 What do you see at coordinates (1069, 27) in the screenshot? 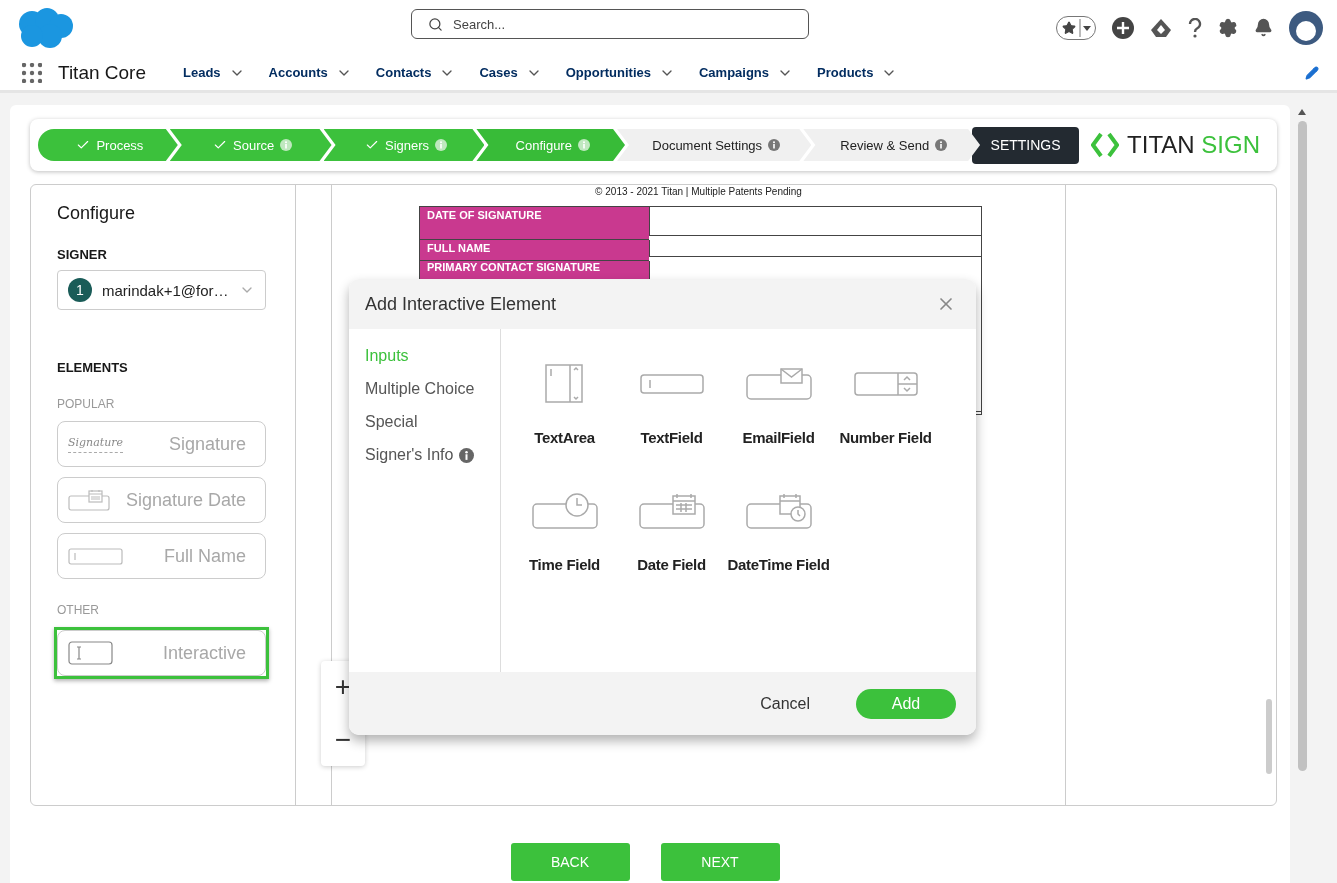
I see `star-icon` at bounding box center [1069, 27].